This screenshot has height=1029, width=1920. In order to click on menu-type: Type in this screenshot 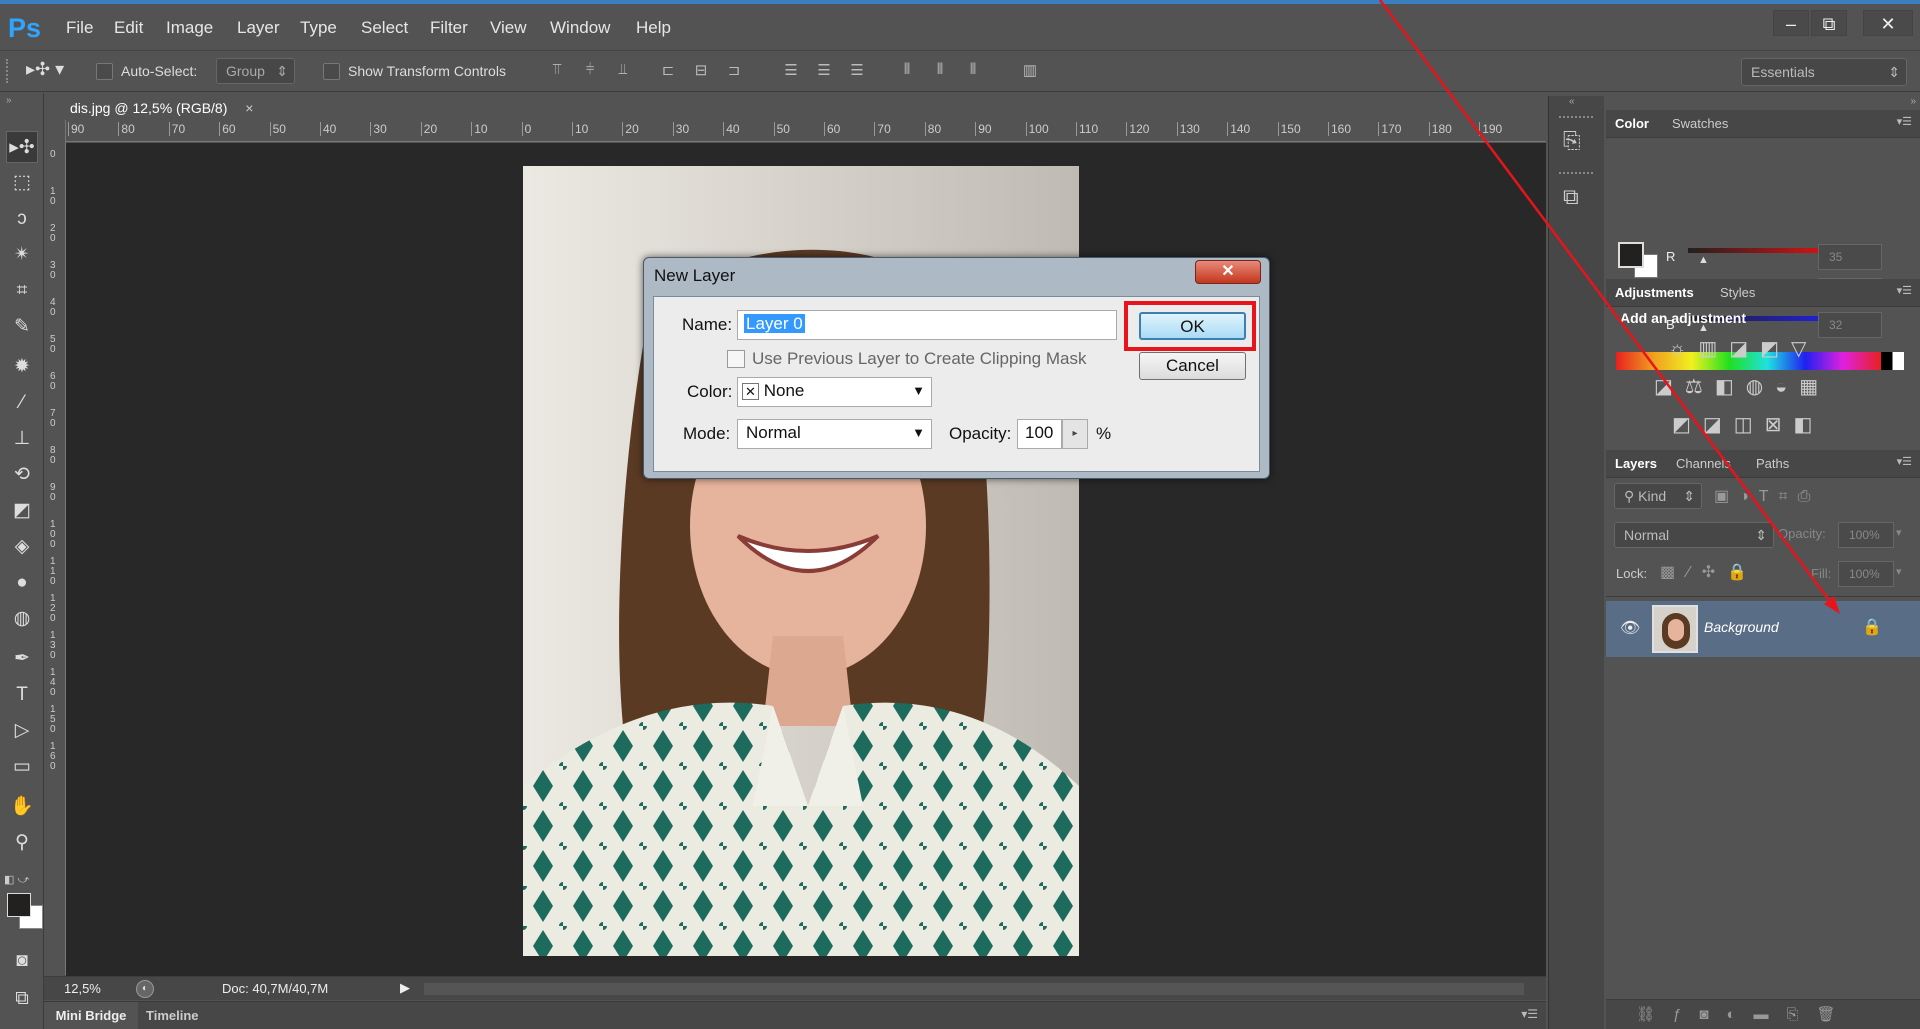, I will do `click(318, 28)`.